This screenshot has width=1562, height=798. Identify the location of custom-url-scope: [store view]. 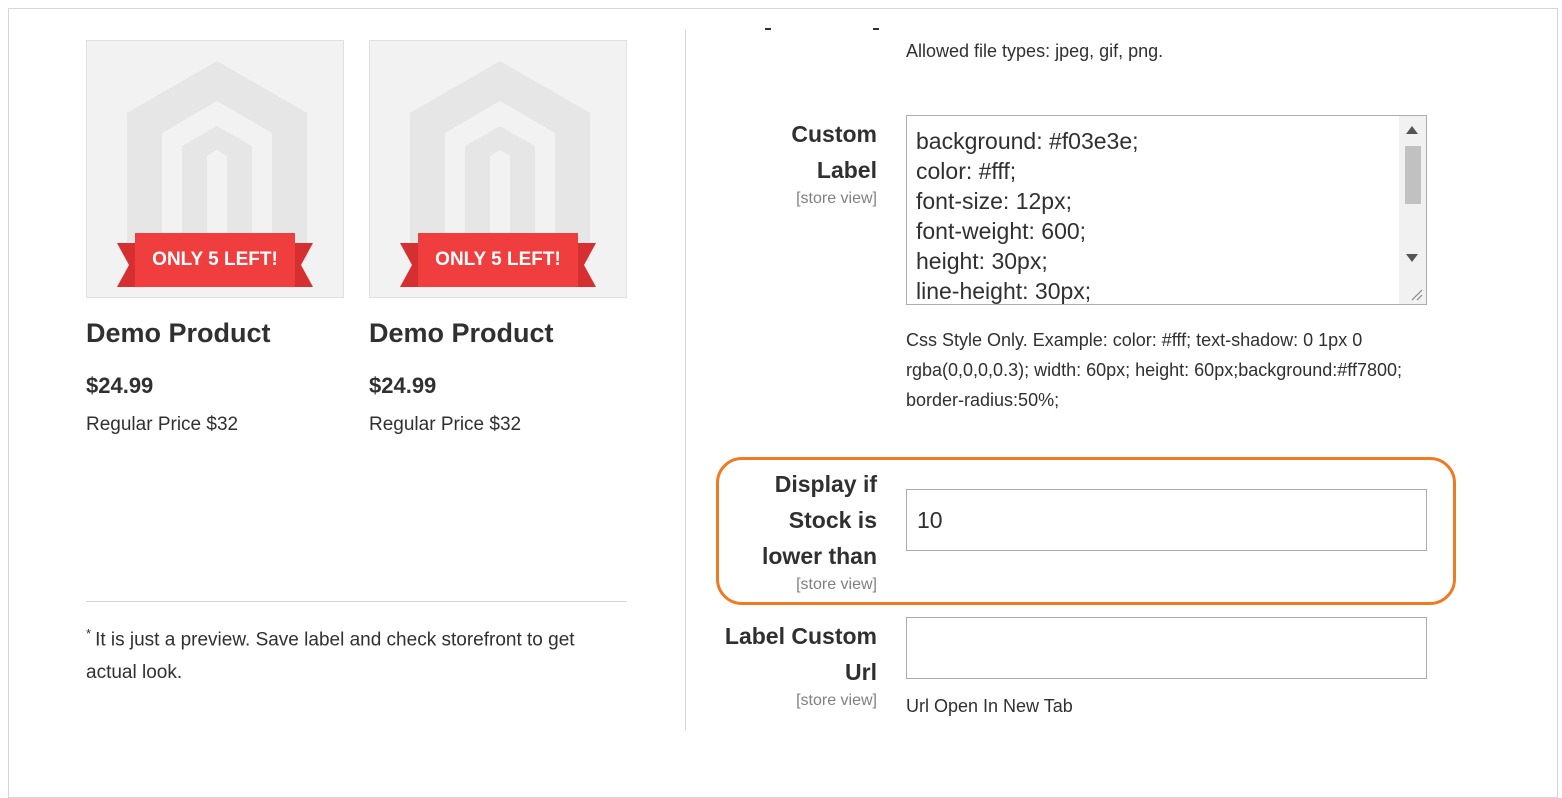
(836, 700).